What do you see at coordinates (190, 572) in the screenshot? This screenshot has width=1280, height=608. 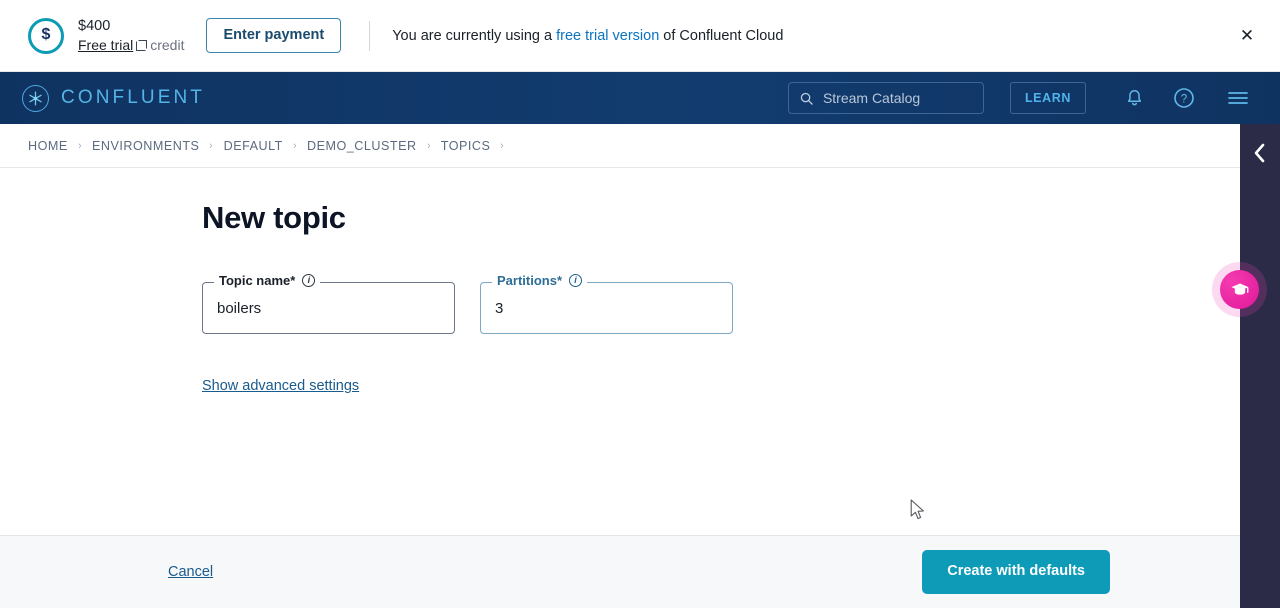 I see `cancel-button: Cancel` at bounding box center [190, 572].